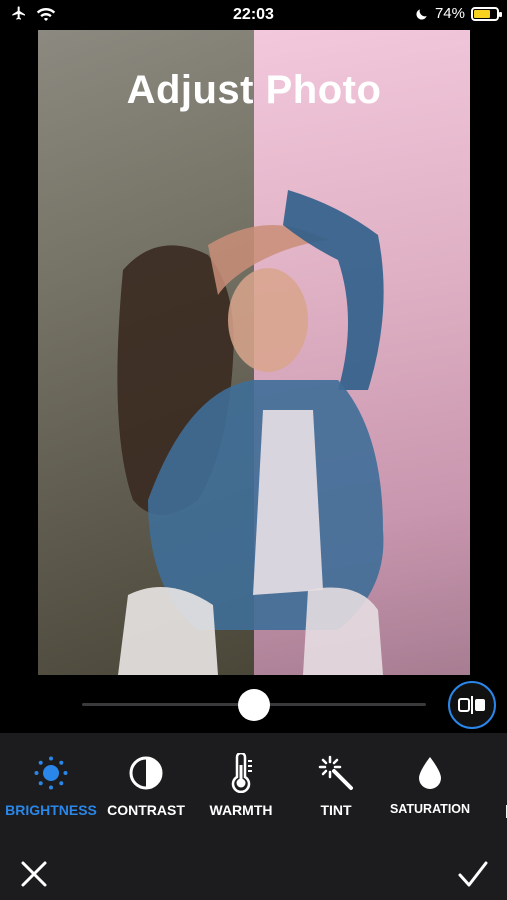  What do you see at coordinates (241, 773) in the screenshot?
I see `thermometer-icon` at bounding box center [241, 773].